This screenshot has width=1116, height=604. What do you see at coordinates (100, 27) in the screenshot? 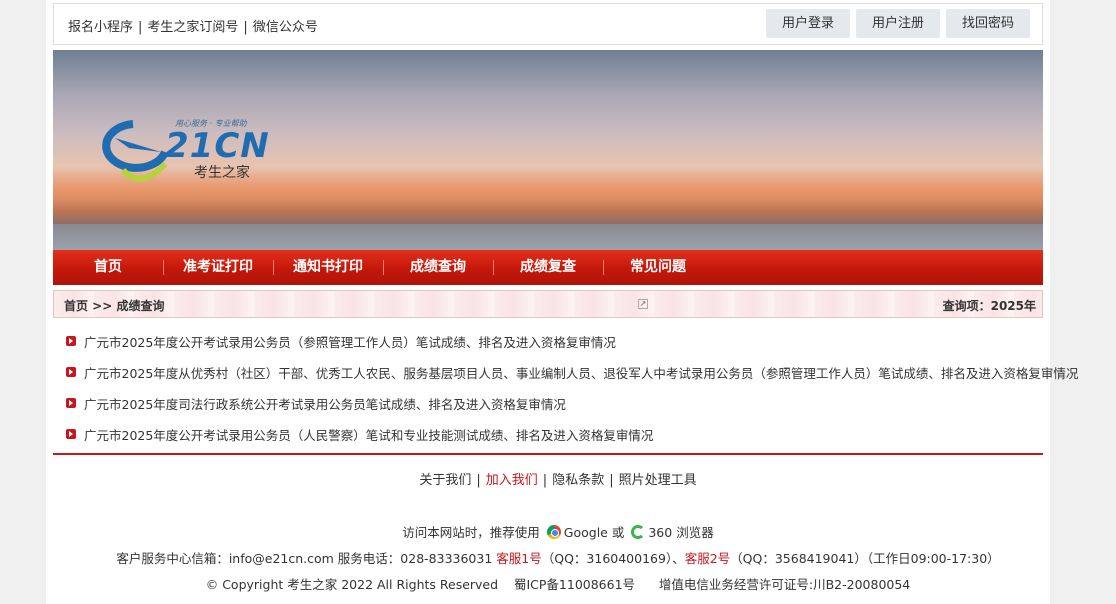
I see `top-link-miniprogram: 报名小程序` at bounding box center [100, 27].